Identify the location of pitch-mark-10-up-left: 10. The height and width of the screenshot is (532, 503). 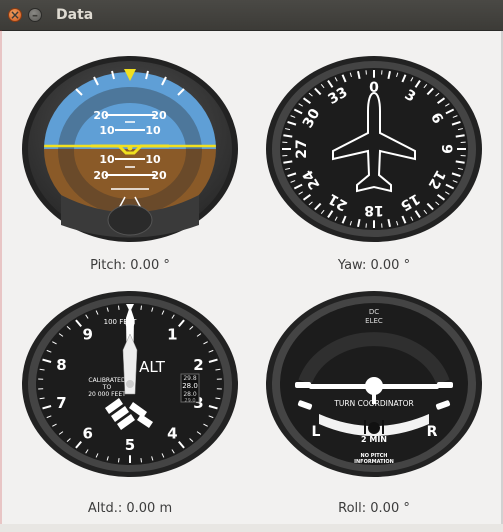
(107, 130).